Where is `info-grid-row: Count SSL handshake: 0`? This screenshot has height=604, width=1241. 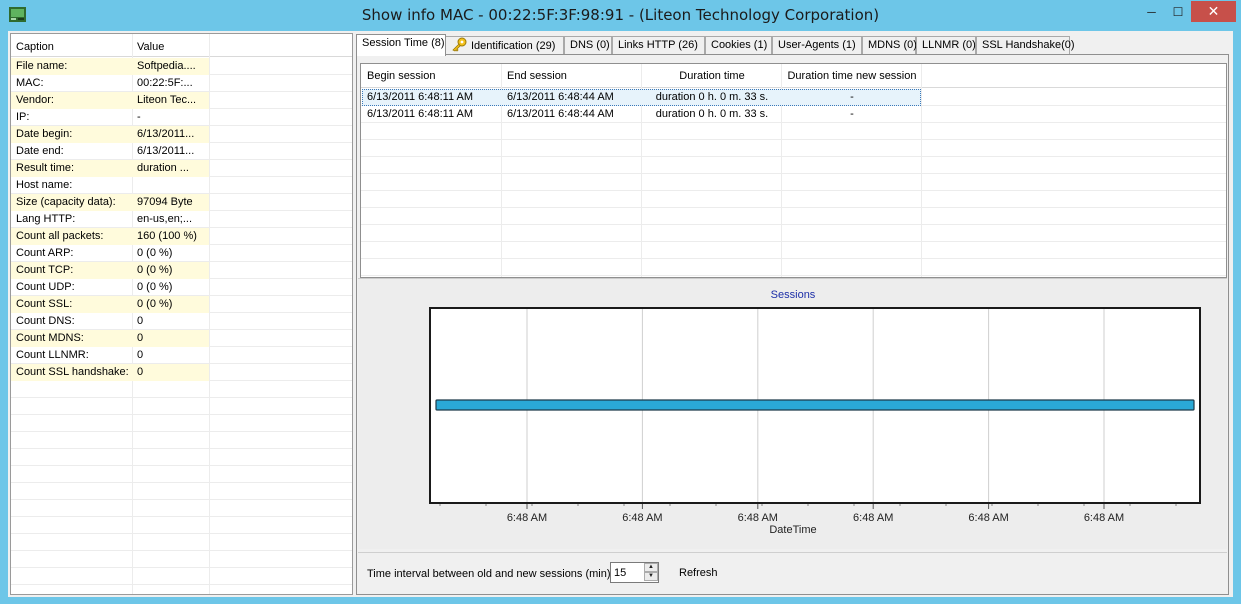 info-grid-row: Count SSL handshake: 0 is located at coordinates (181, 372).